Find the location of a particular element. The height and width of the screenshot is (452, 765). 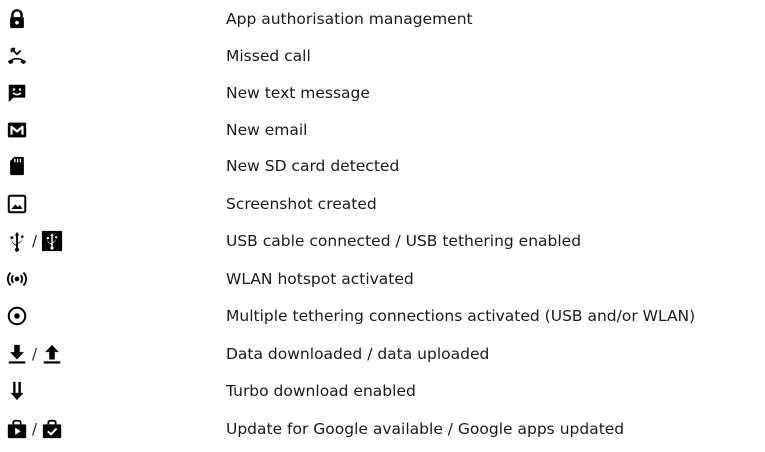

missed-call-icon is located at coordinates (17, 56).